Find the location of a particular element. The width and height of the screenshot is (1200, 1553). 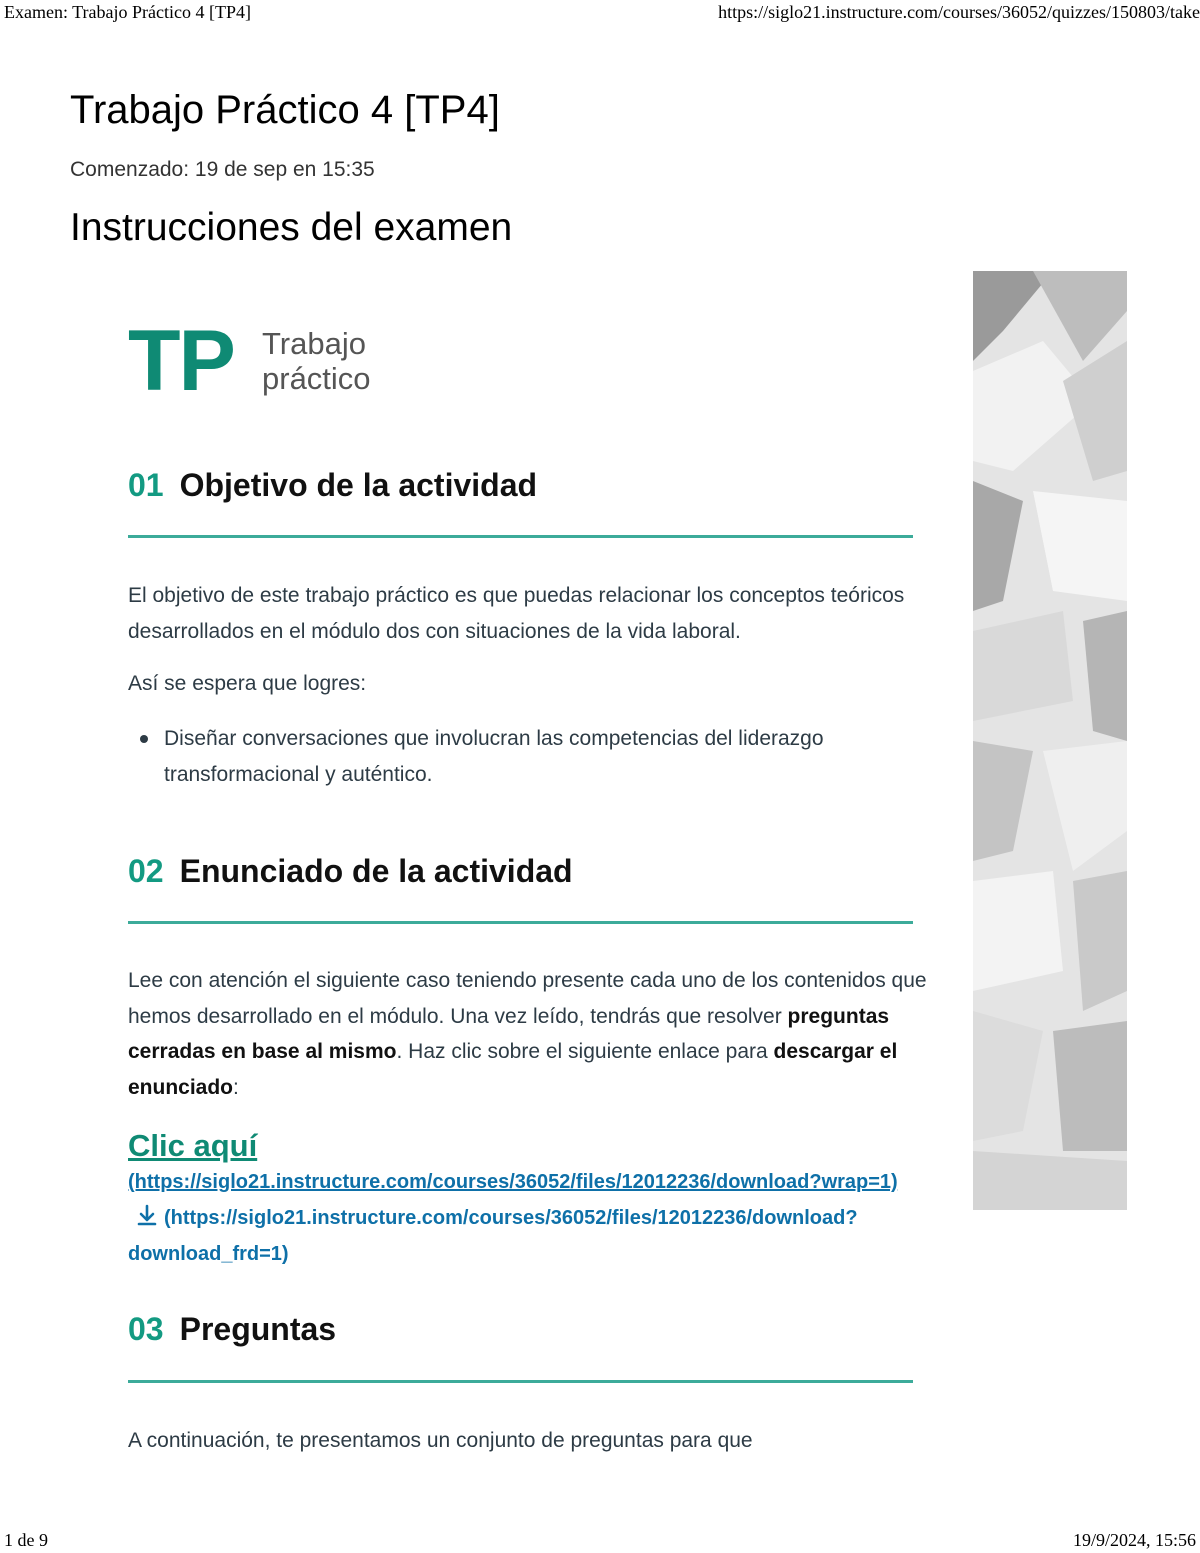

decorative-side-image is located at coordinates (1050, 740).